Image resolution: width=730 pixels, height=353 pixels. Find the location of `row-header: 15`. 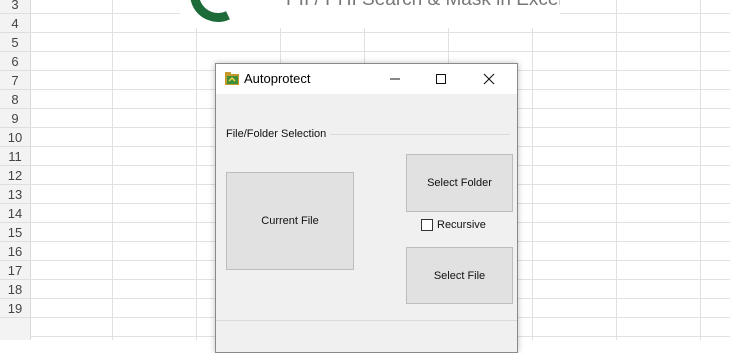

row-header: 15 is located at coordinates (15, 232).